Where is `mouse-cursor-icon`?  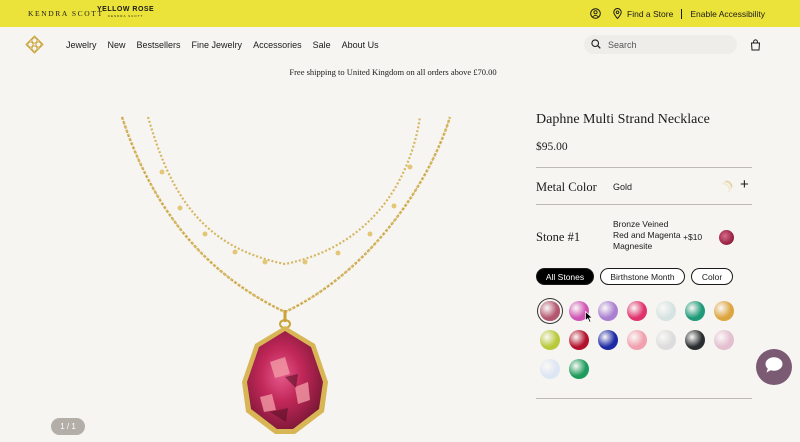 mouse-cursor-icon is located at coordinates (589, 319).